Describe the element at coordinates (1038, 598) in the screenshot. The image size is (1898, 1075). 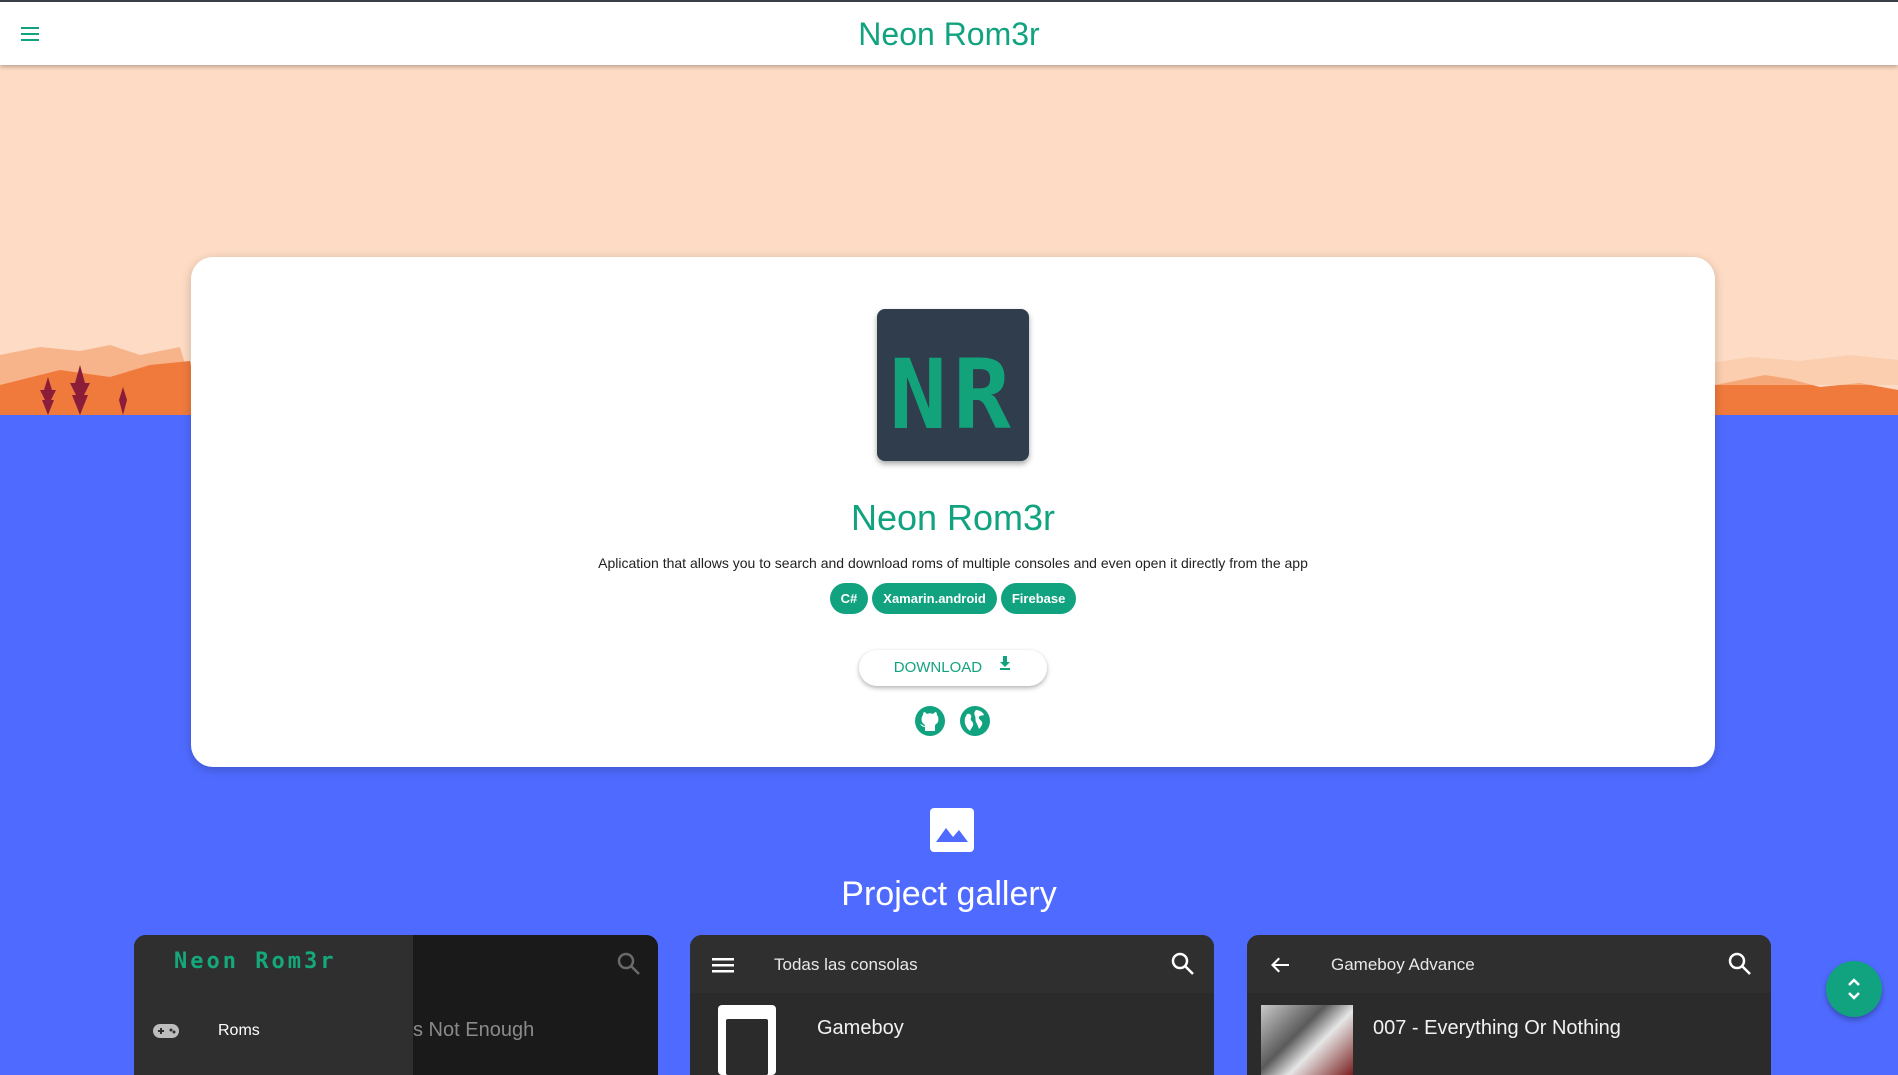
I see `tag-chip: Firebase` at that location.